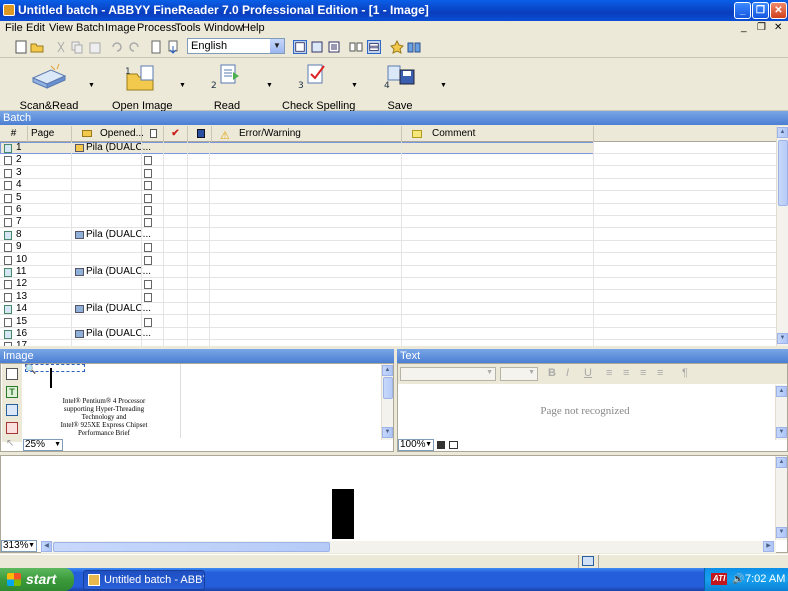 The image size is (788, 591). Describe the element at coordinates (334, 47) in the screenshot. I see `layout-text-icon` at that location.